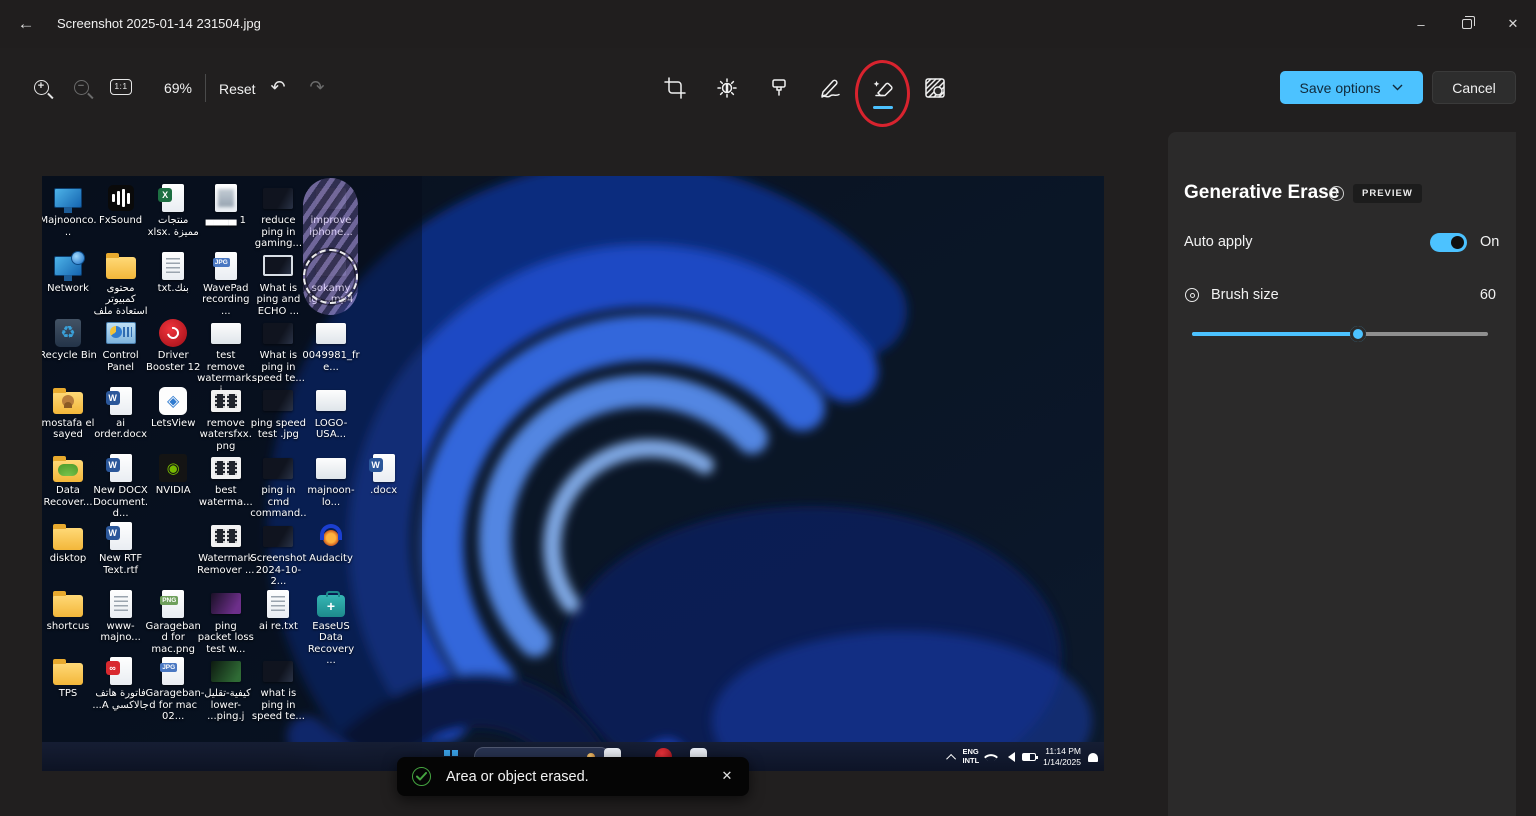 The width and height of the screenshot is (1536, 816). Describe the element at coordinates (121, 548) in the screenshot. I see `desktop-icon: W New RTF Text.rtf` at that location.